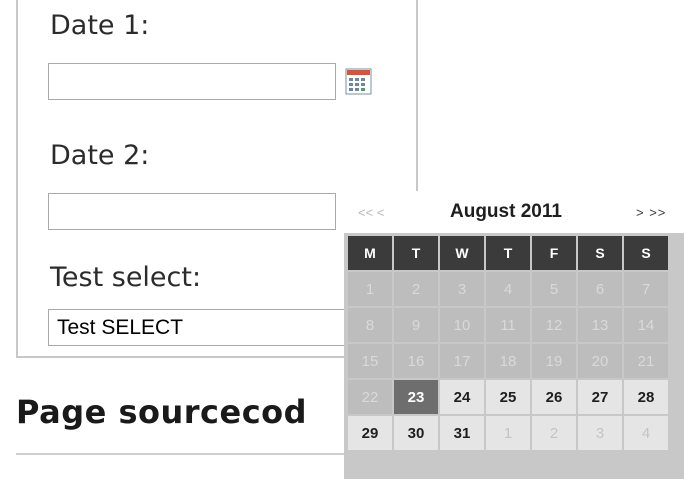 This screenshot has height=479, width=684. What do you see at coordinates (508, 397) in the screenshot?
I see `day-cell: 25` at bounding box center [508, 397].